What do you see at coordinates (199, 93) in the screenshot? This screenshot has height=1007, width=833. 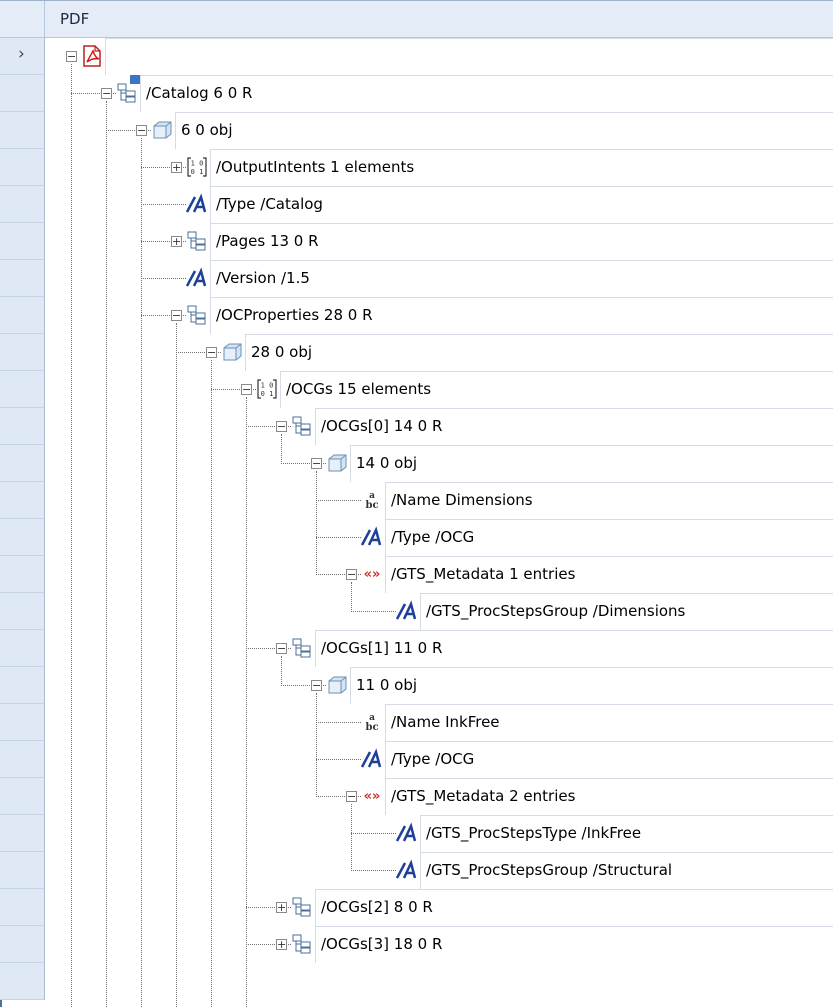 I see `tree-node-label: /Catalog 6 0 R` at bounding box center [199, 93].